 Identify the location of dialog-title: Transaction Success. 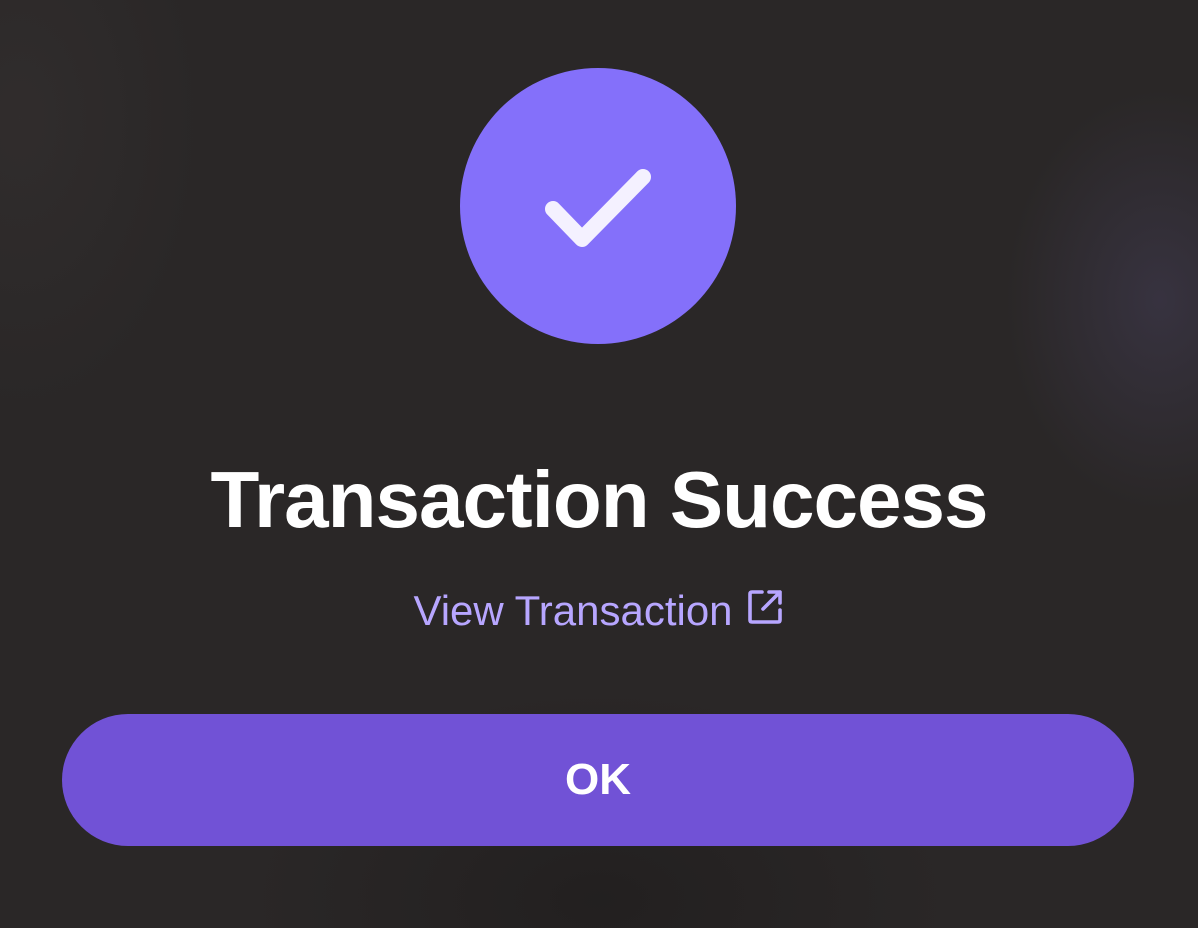
(599, 499).